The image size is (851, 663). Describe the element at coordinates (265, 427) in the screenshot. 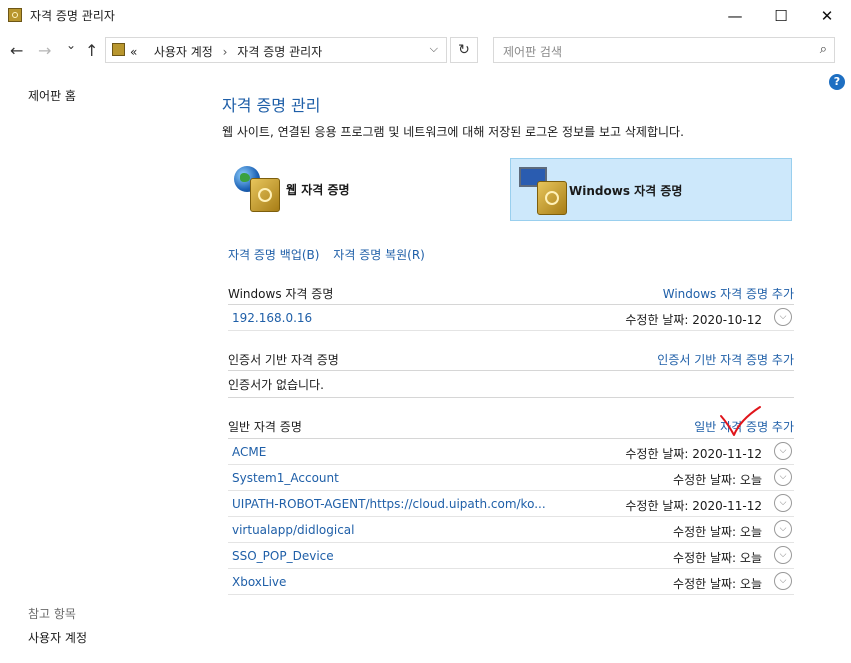

I see `section-title: 일반 자격 증명` at that location.